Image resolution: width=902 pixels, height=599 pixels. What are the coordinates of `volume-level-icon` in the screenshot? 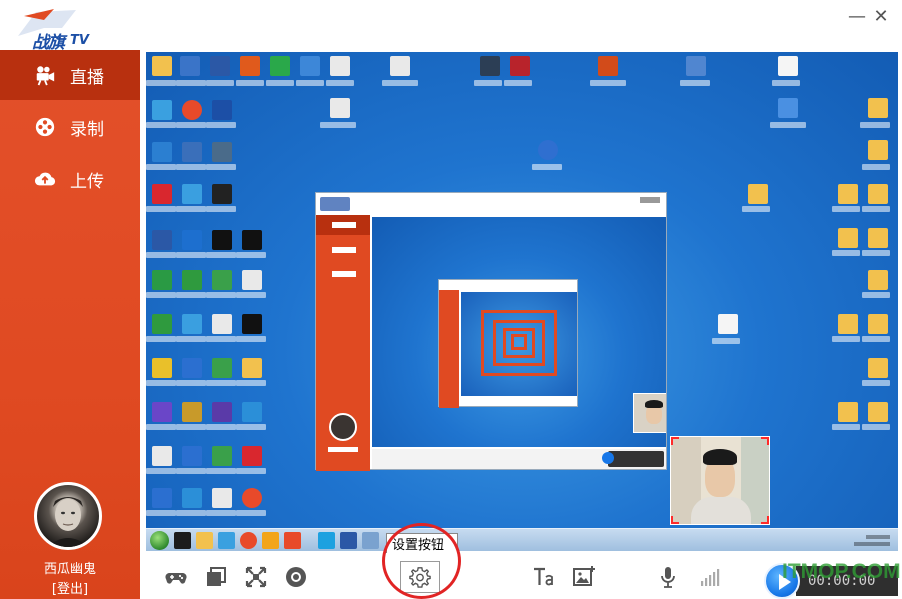 It's located at (710, 577).